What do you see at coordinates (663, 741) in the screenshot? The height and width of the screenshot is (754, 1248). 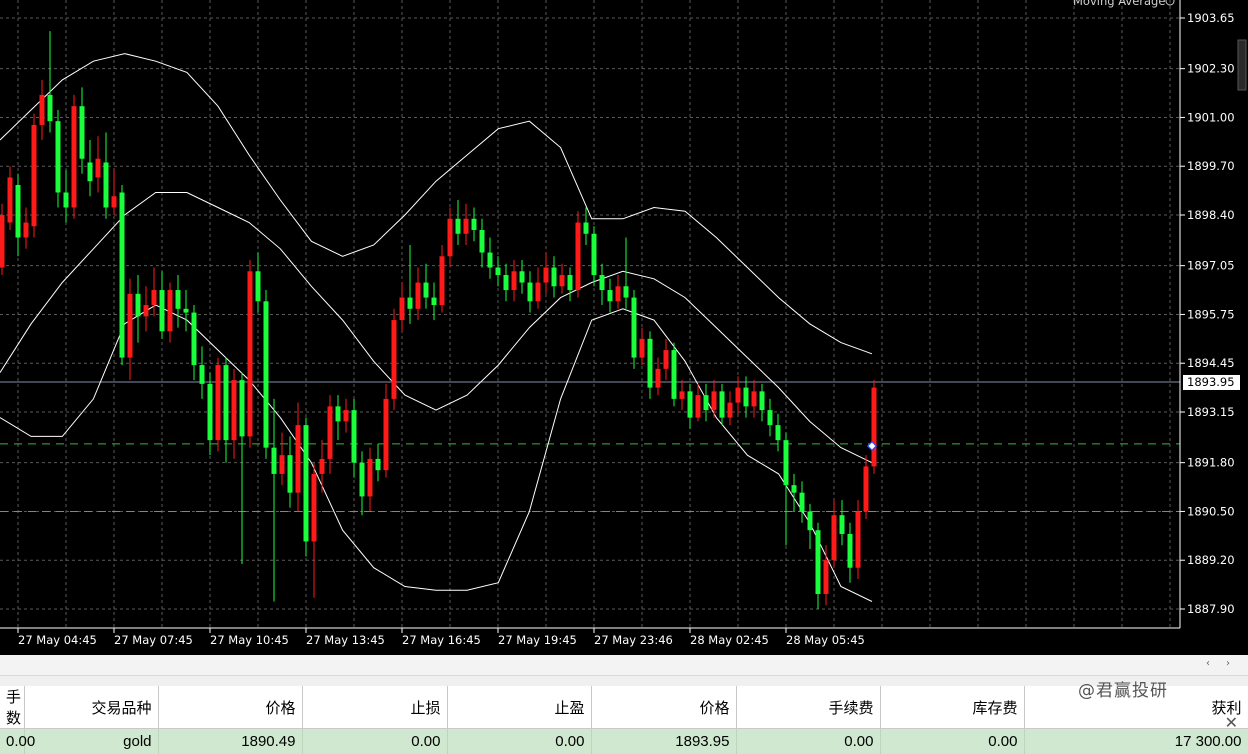 I see `cell-current-price: 1893.95` at bounding box center [663, 741].